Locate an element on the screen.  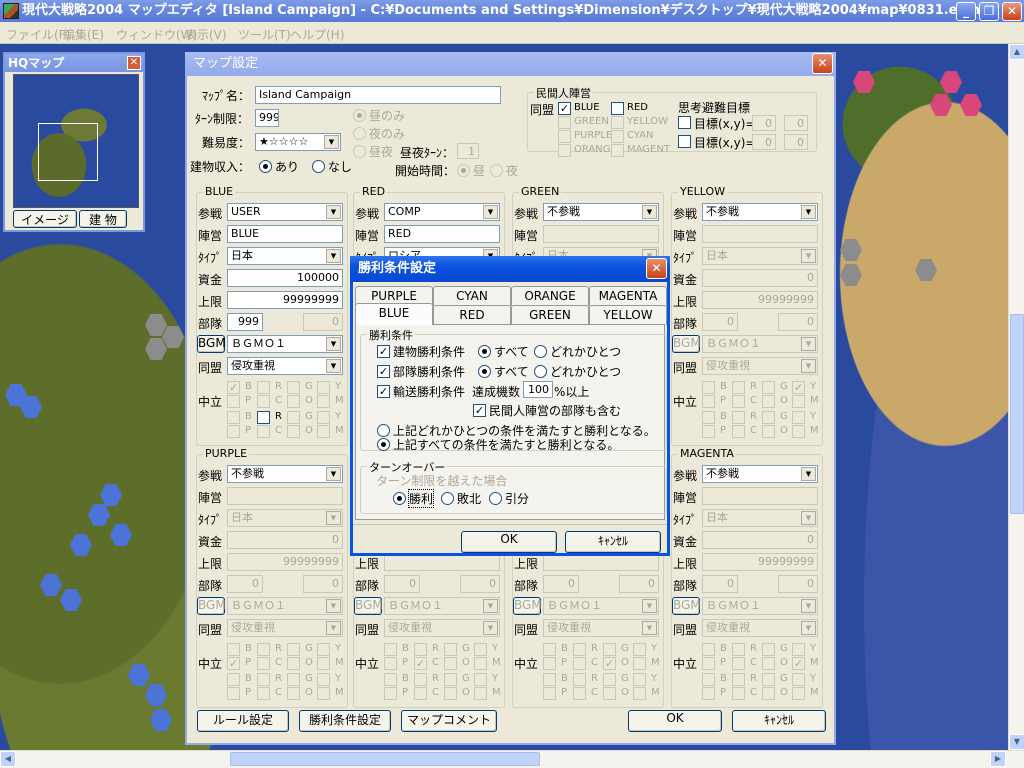
tab-cyan: CYAN is located at coordinates (472, 296).